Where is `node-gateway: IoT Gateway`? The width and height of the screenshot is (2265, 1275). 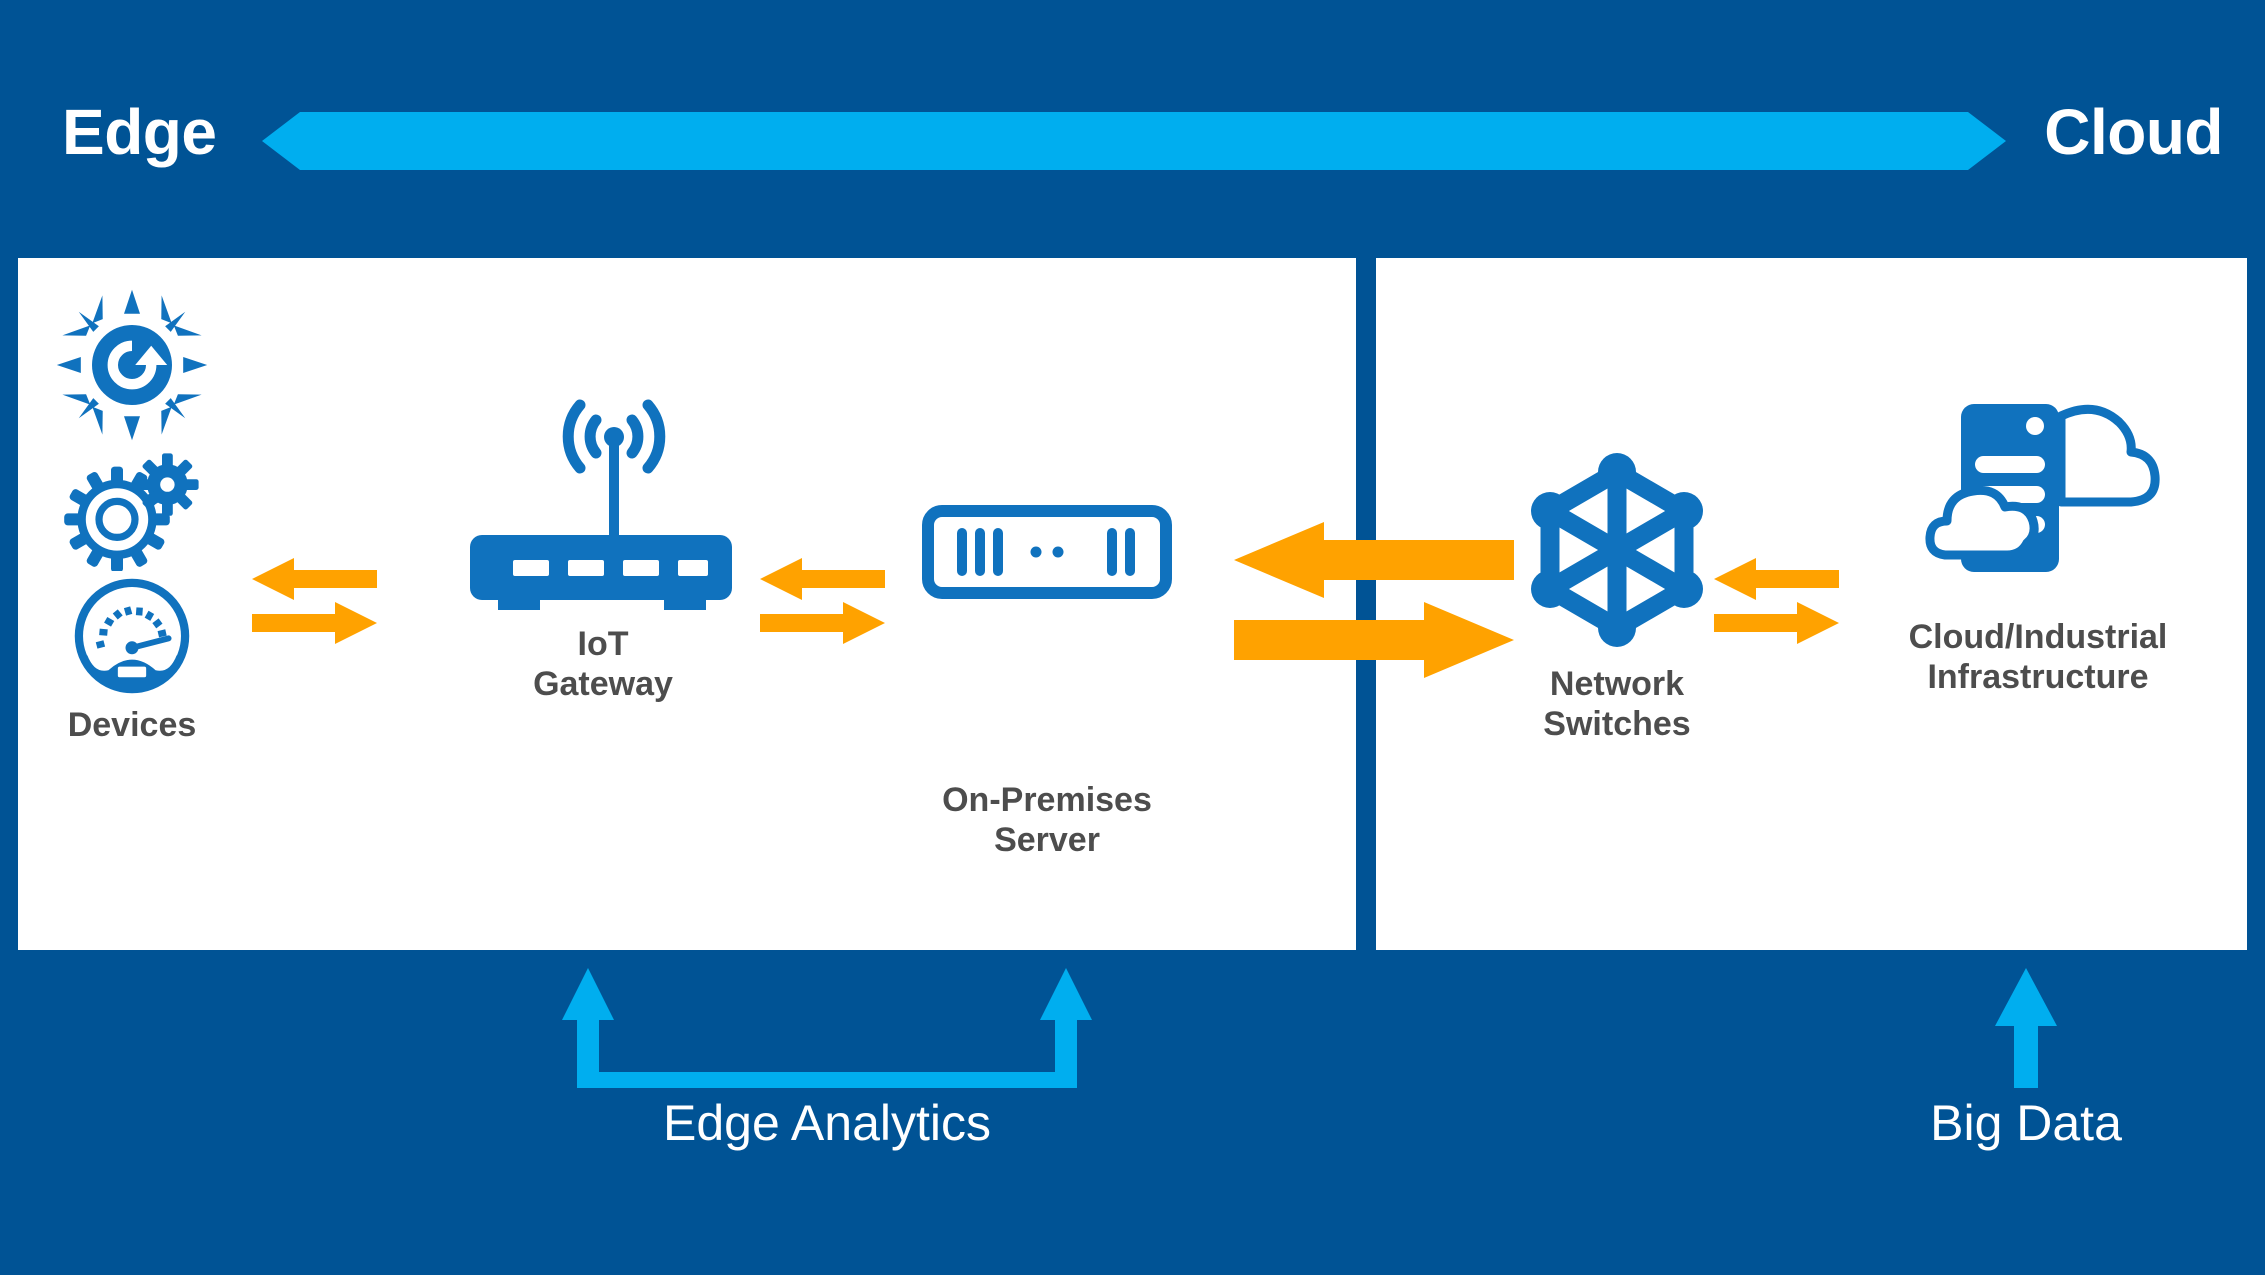 node-gateway: IoT Gateway is located at coordinates (603, 542).